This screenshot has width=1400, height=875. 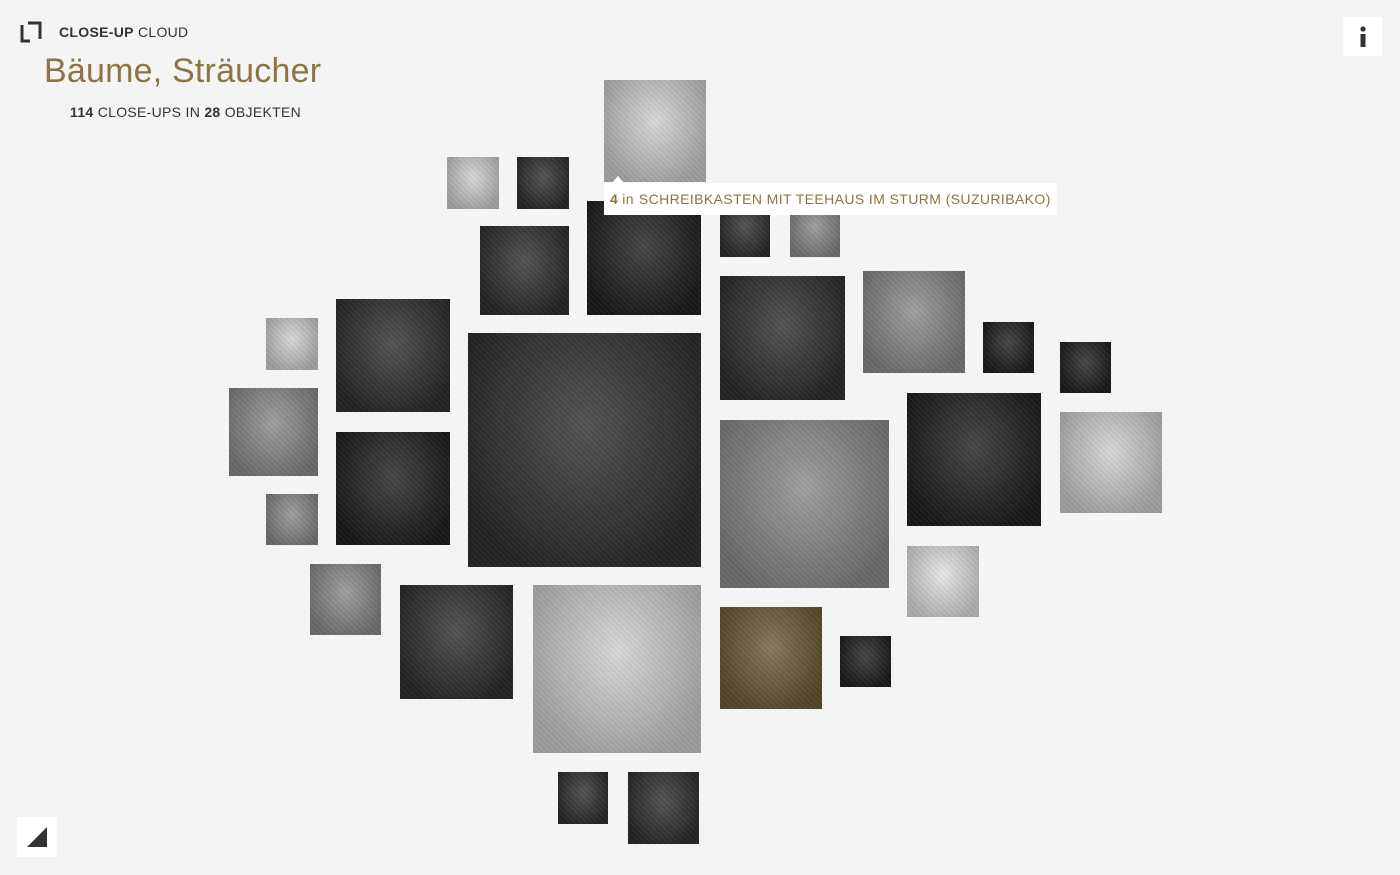 I want to click on app-title-rest: CLOUD, so click(x=163, y=32).